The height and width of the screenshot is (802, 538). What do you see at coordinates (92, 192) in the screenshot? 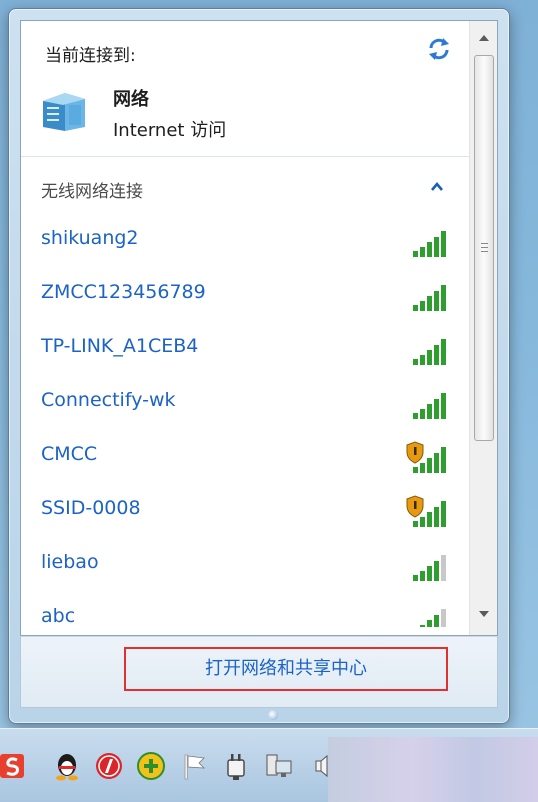
I see `wireless-section-title: 无线网络连接` at bounding box center [92, 192].